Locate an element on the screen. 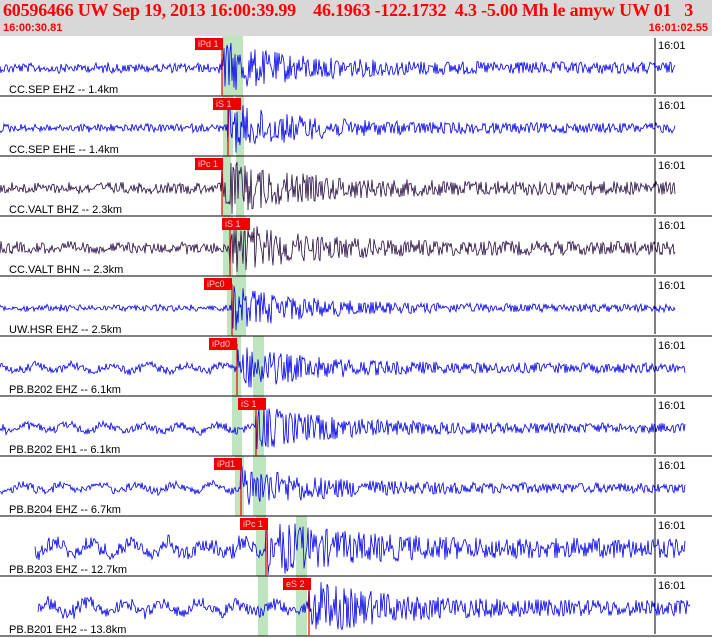  station-label: UW.HSR EHZ -- 2.5km is located at coordinates (65, 330).